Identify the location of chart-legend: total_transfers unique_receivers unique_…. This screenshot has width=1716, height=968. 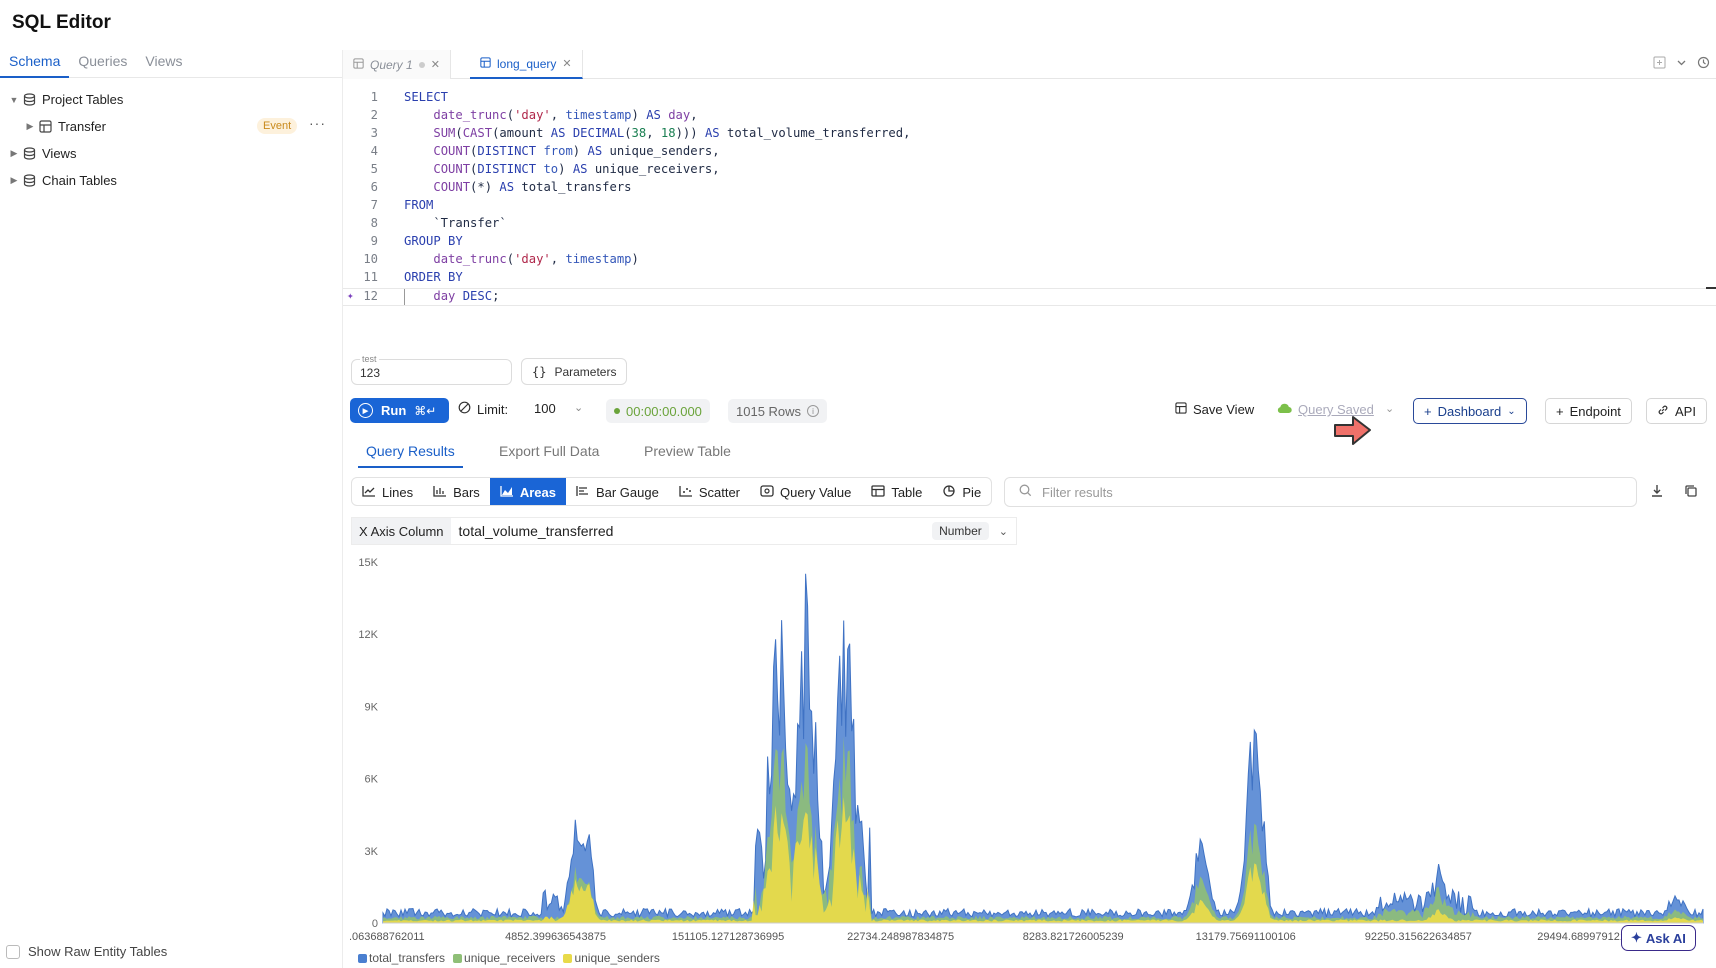
(509, 958).